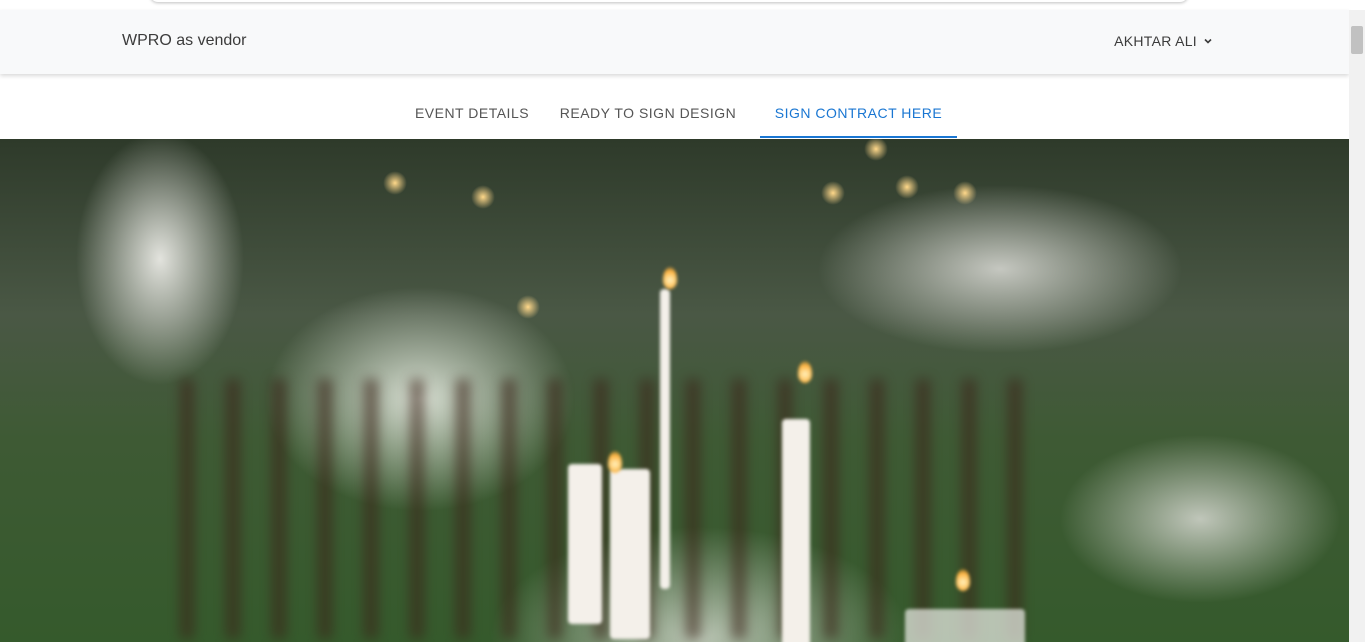 The image size is (1365, 642). I want to click on user-menu: AKHTAR ALI, so click(1163, 41).